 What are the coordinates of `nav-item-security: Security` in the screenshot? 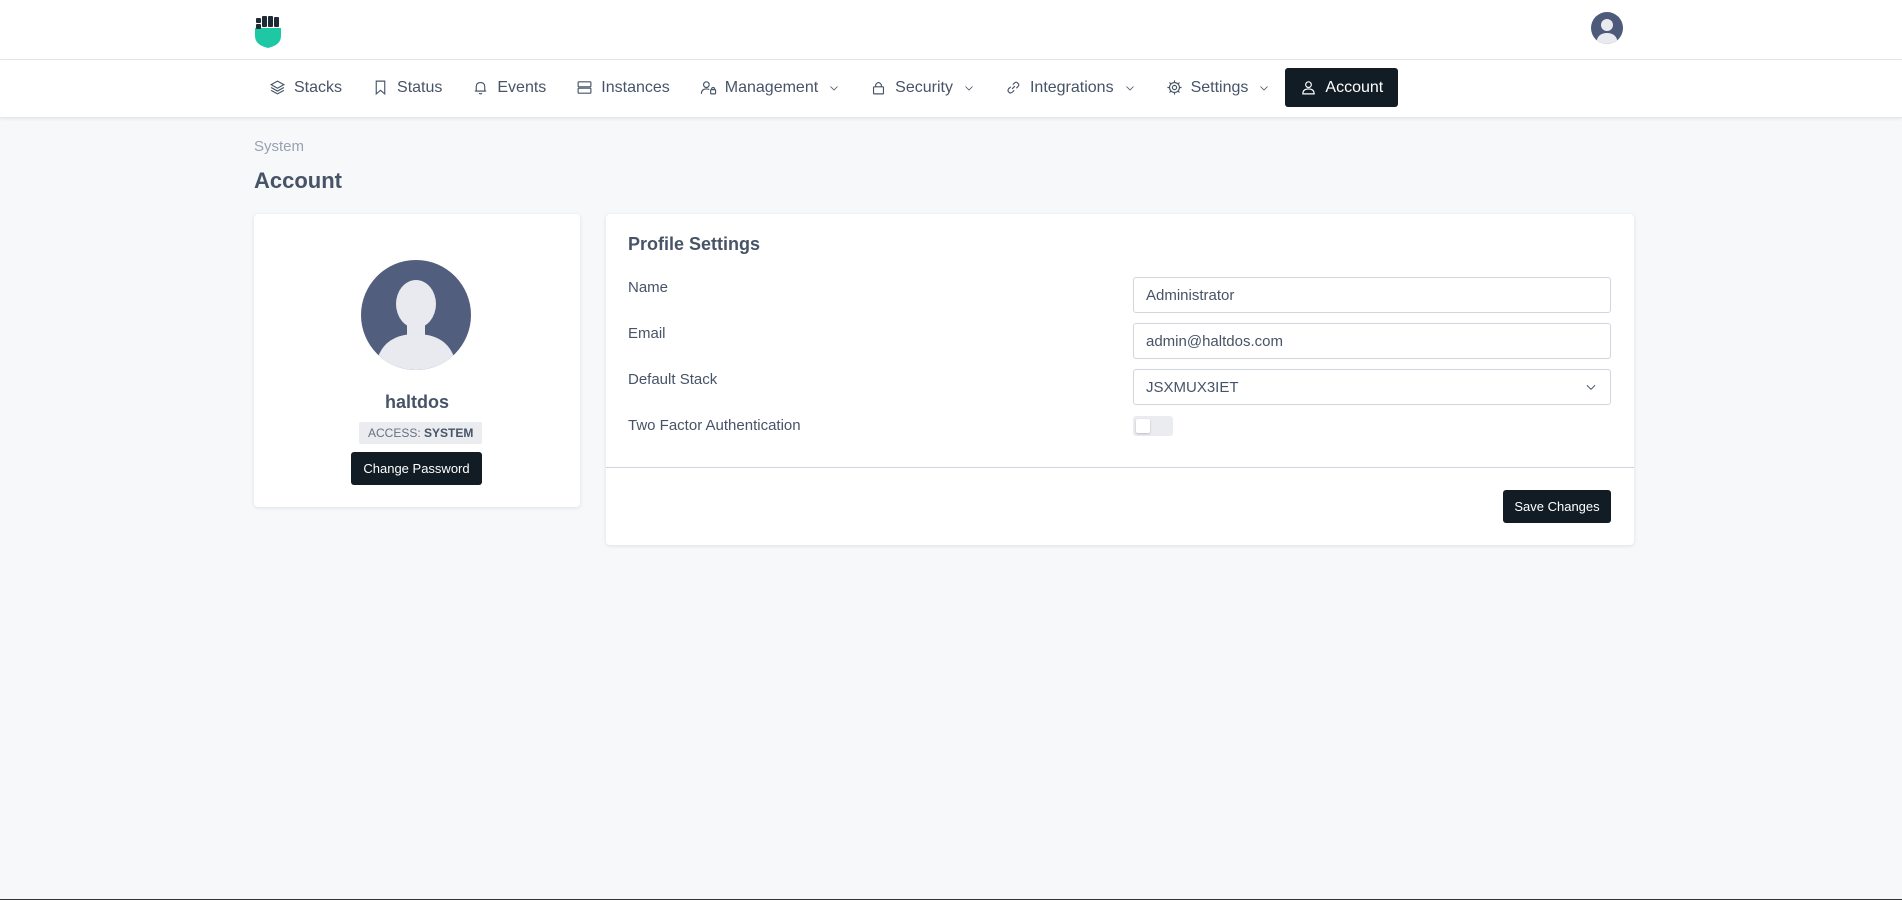 It's located at (922, 87).